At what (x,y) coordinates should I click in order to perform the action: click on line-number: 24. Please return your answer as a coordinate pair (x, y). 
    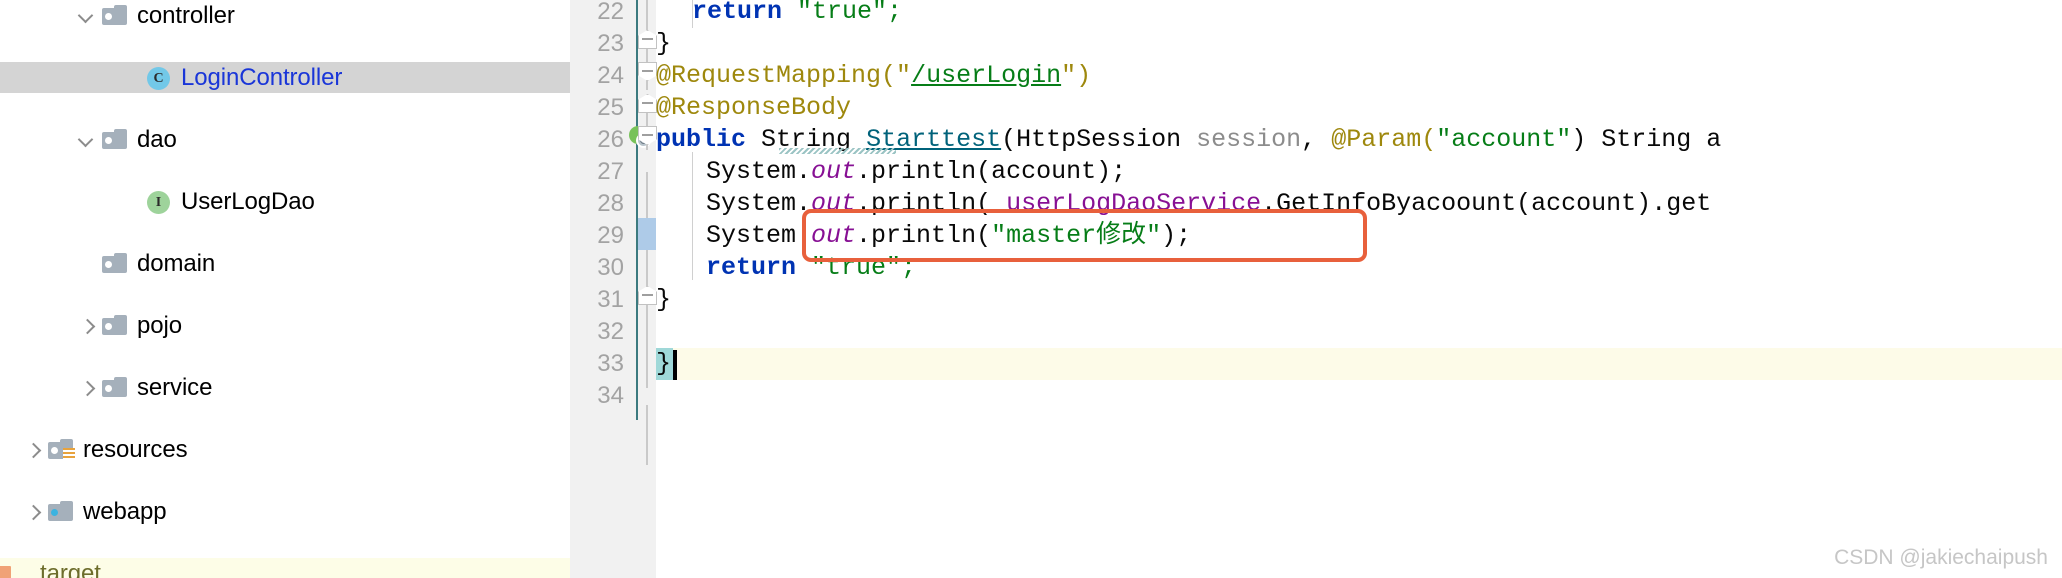
    Looking at the image, I should click on (610, 75).